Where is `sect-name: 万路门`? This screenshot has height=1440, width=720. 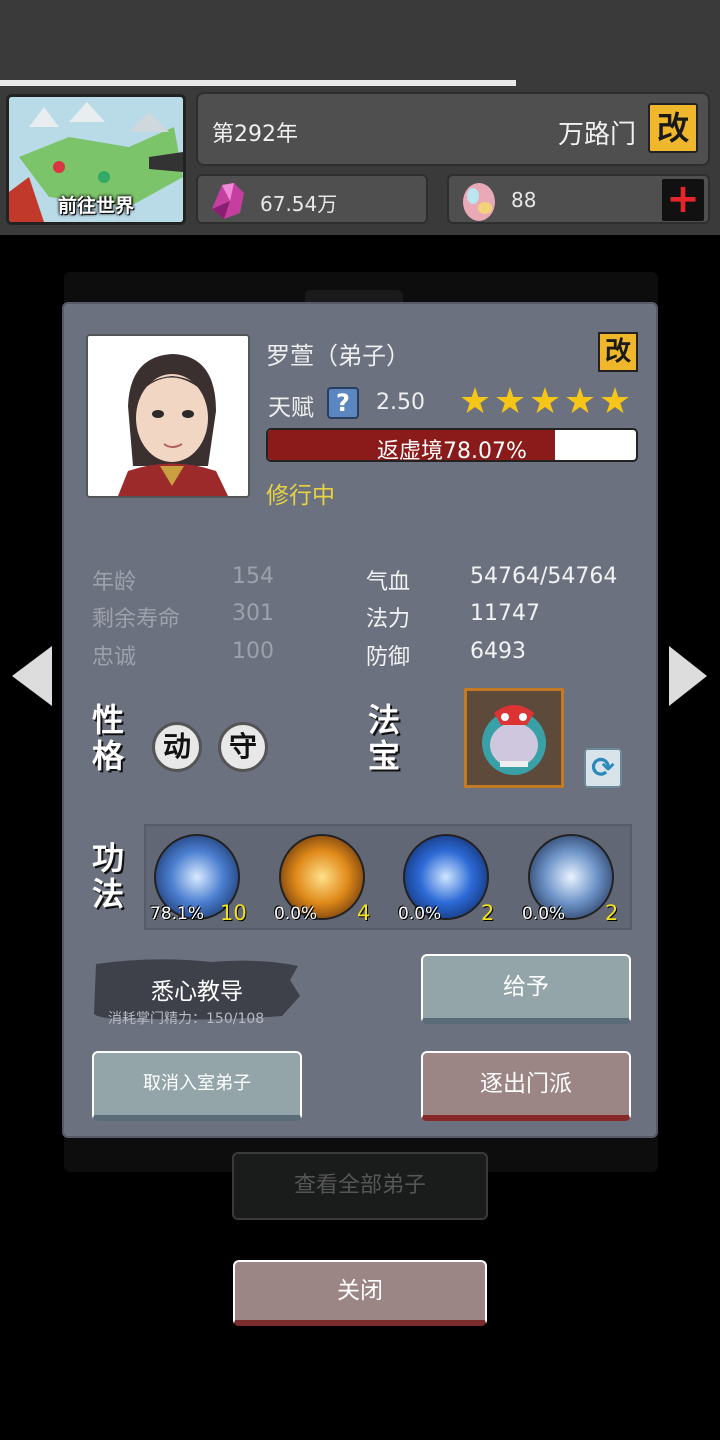
sect-name: 万路门 is located at coordinates (596, 135).